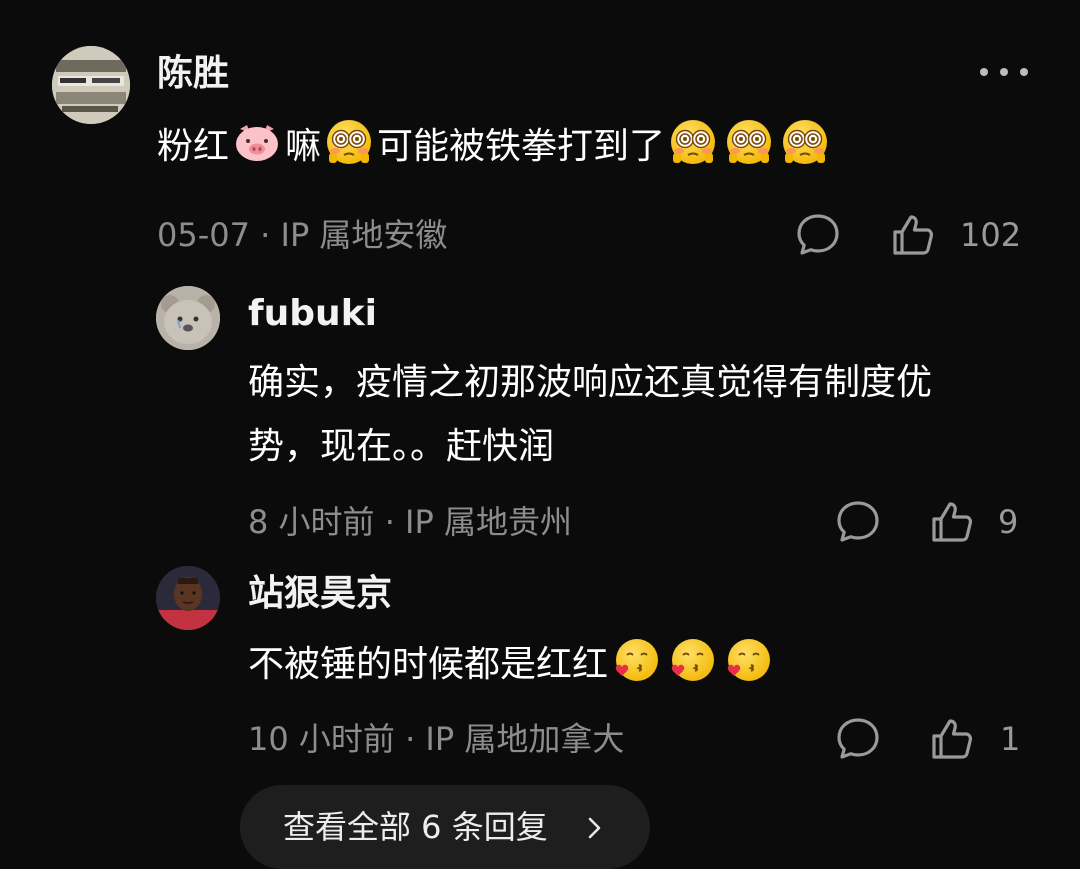  What do you see at coordinates (436, 739) in the screenshot?
I see `reply-meta: 10 小时前 · IP 属地加拿大` at bounding box center [436, 739].